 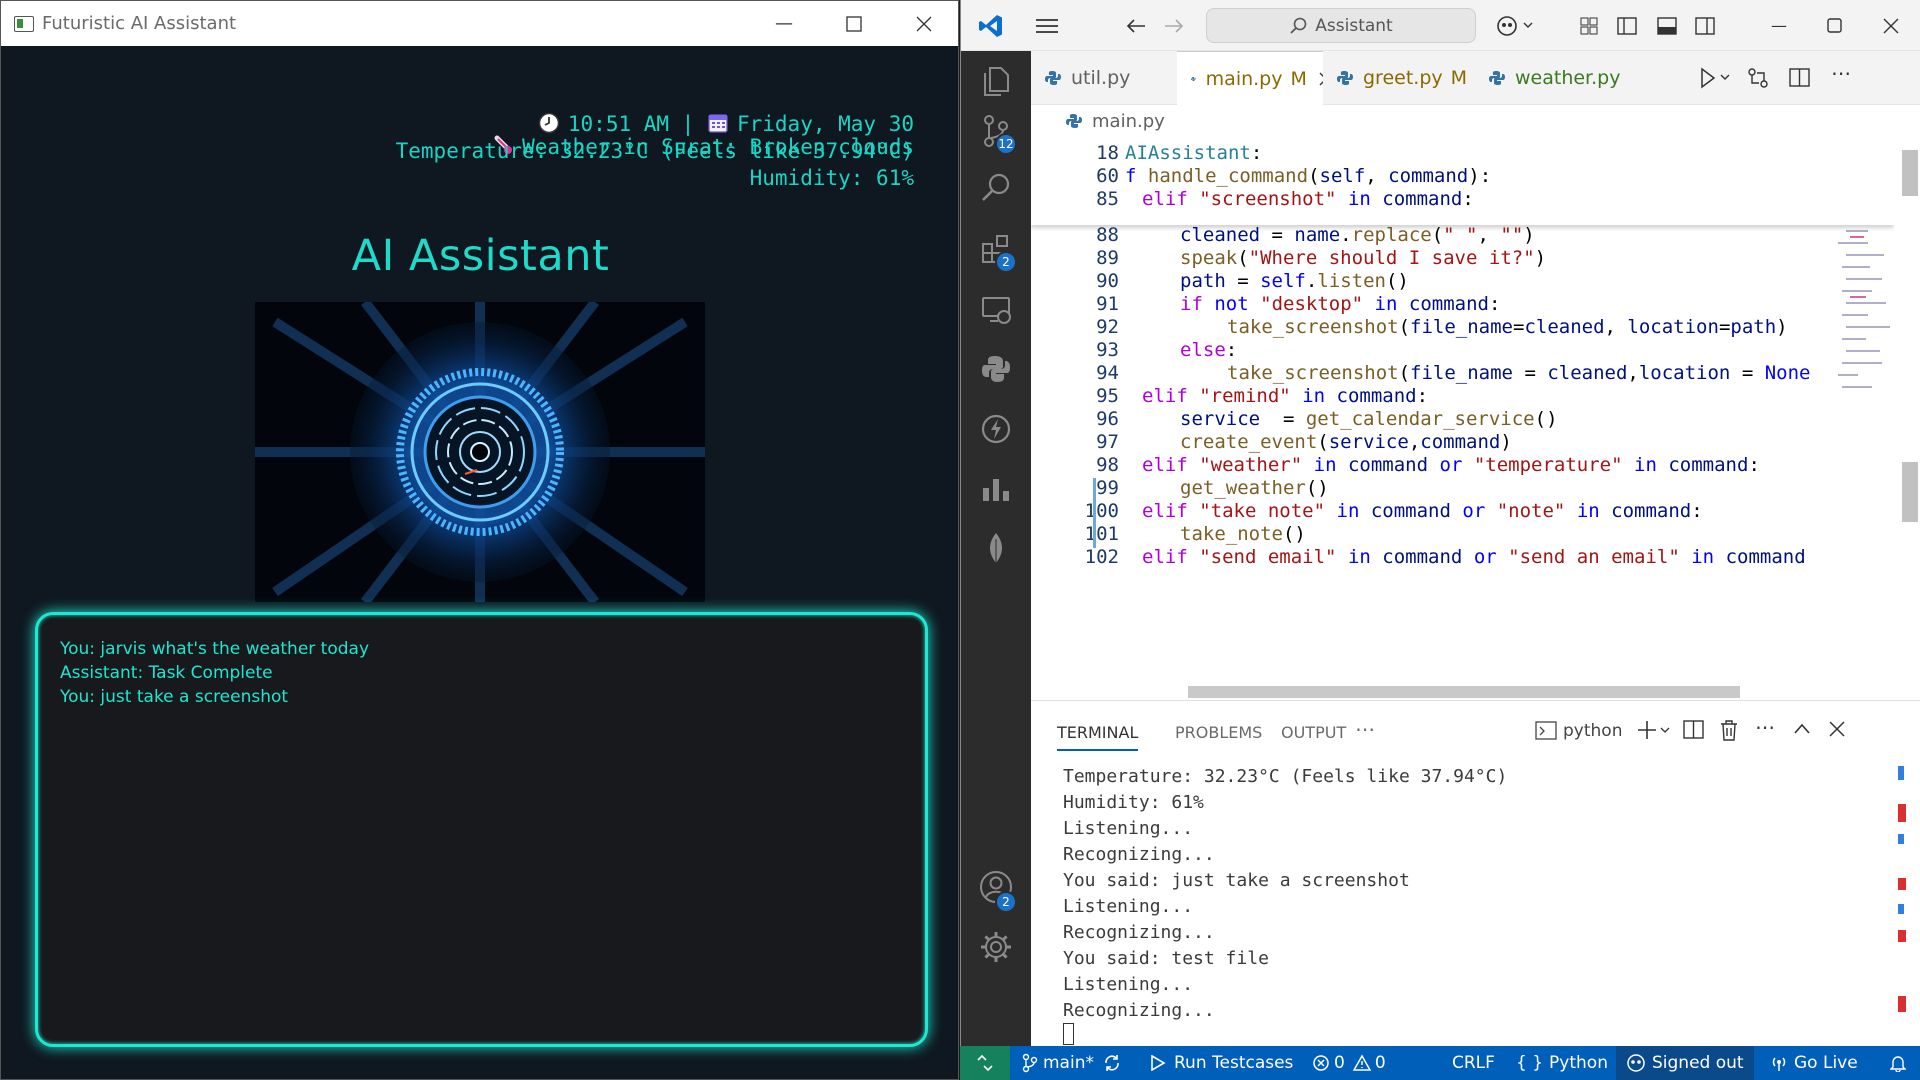 I want to click on maximize-panel-button, so click(x=1802, y=731).